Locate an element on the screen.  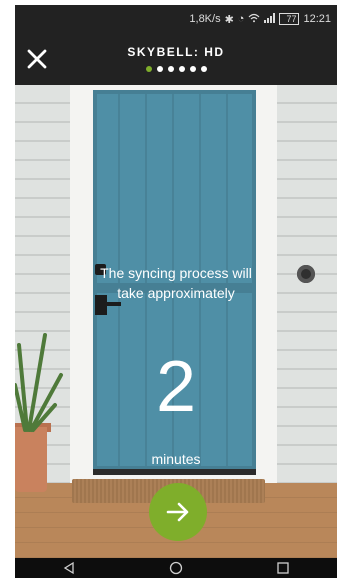
home-icon is located at coordinates (176, 568).